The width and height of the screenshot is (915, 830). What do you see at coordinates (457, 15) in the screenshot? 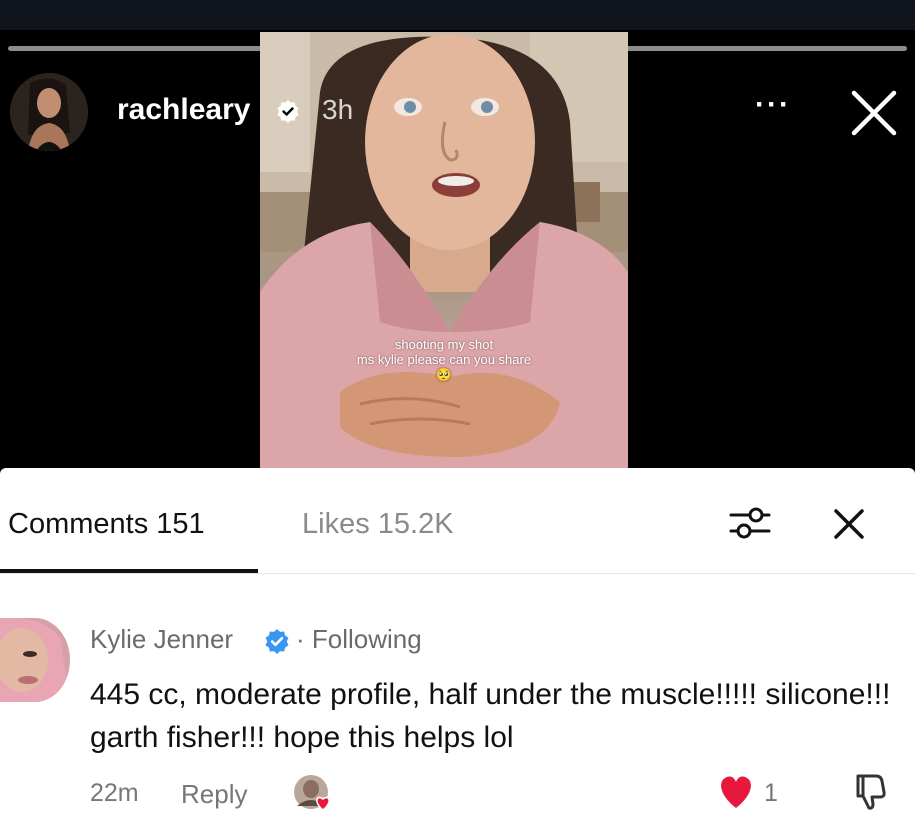
I see `status-bar` at bounding box center [457, 15].